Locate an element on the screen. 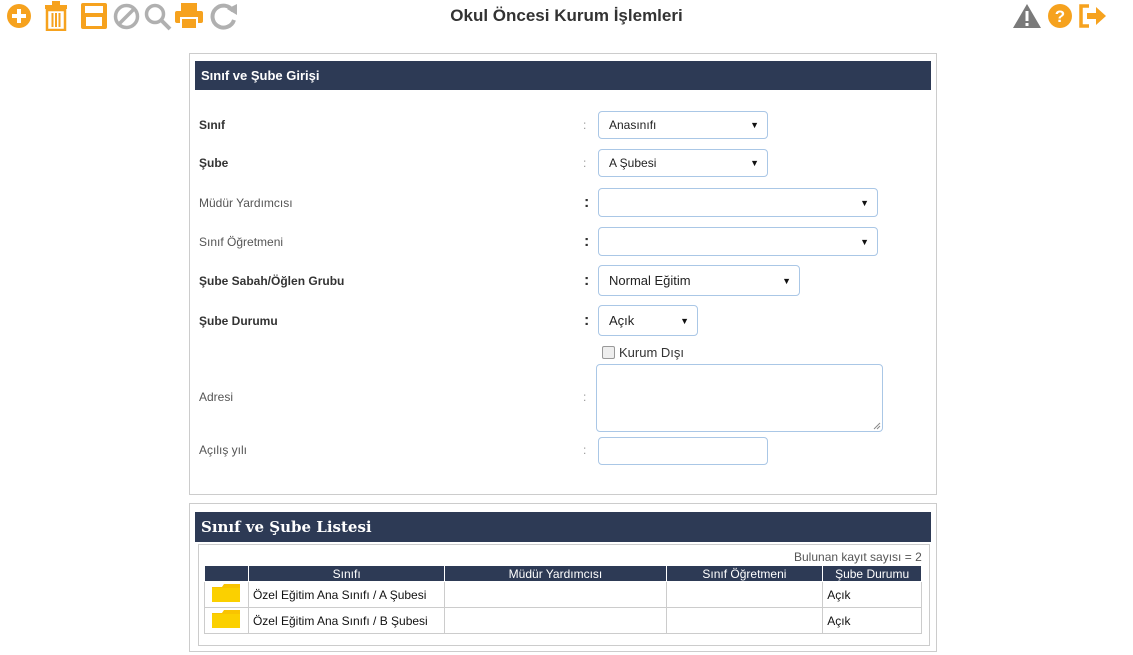 The width and height of the screenshot is (1133, 655). column-header-ogretmen: Sınıf Öğretmeni is located at coordinates (744, 573).